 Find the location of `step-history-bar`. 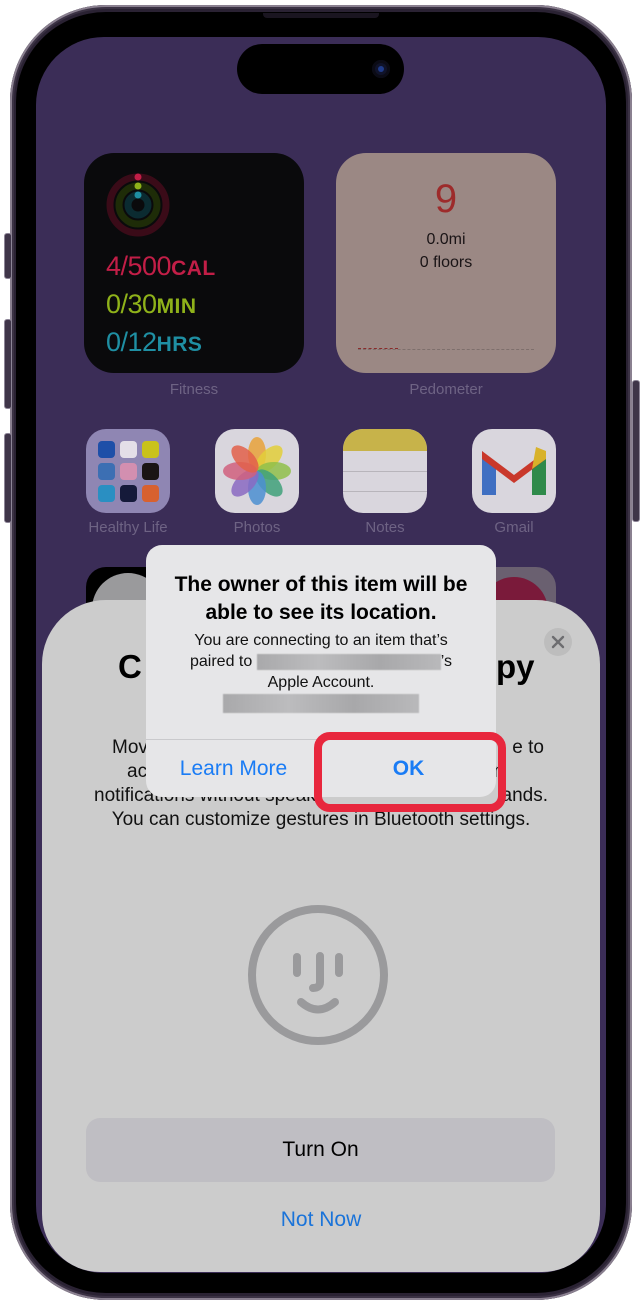

step-history-bar is located at coordinates (446, 349).